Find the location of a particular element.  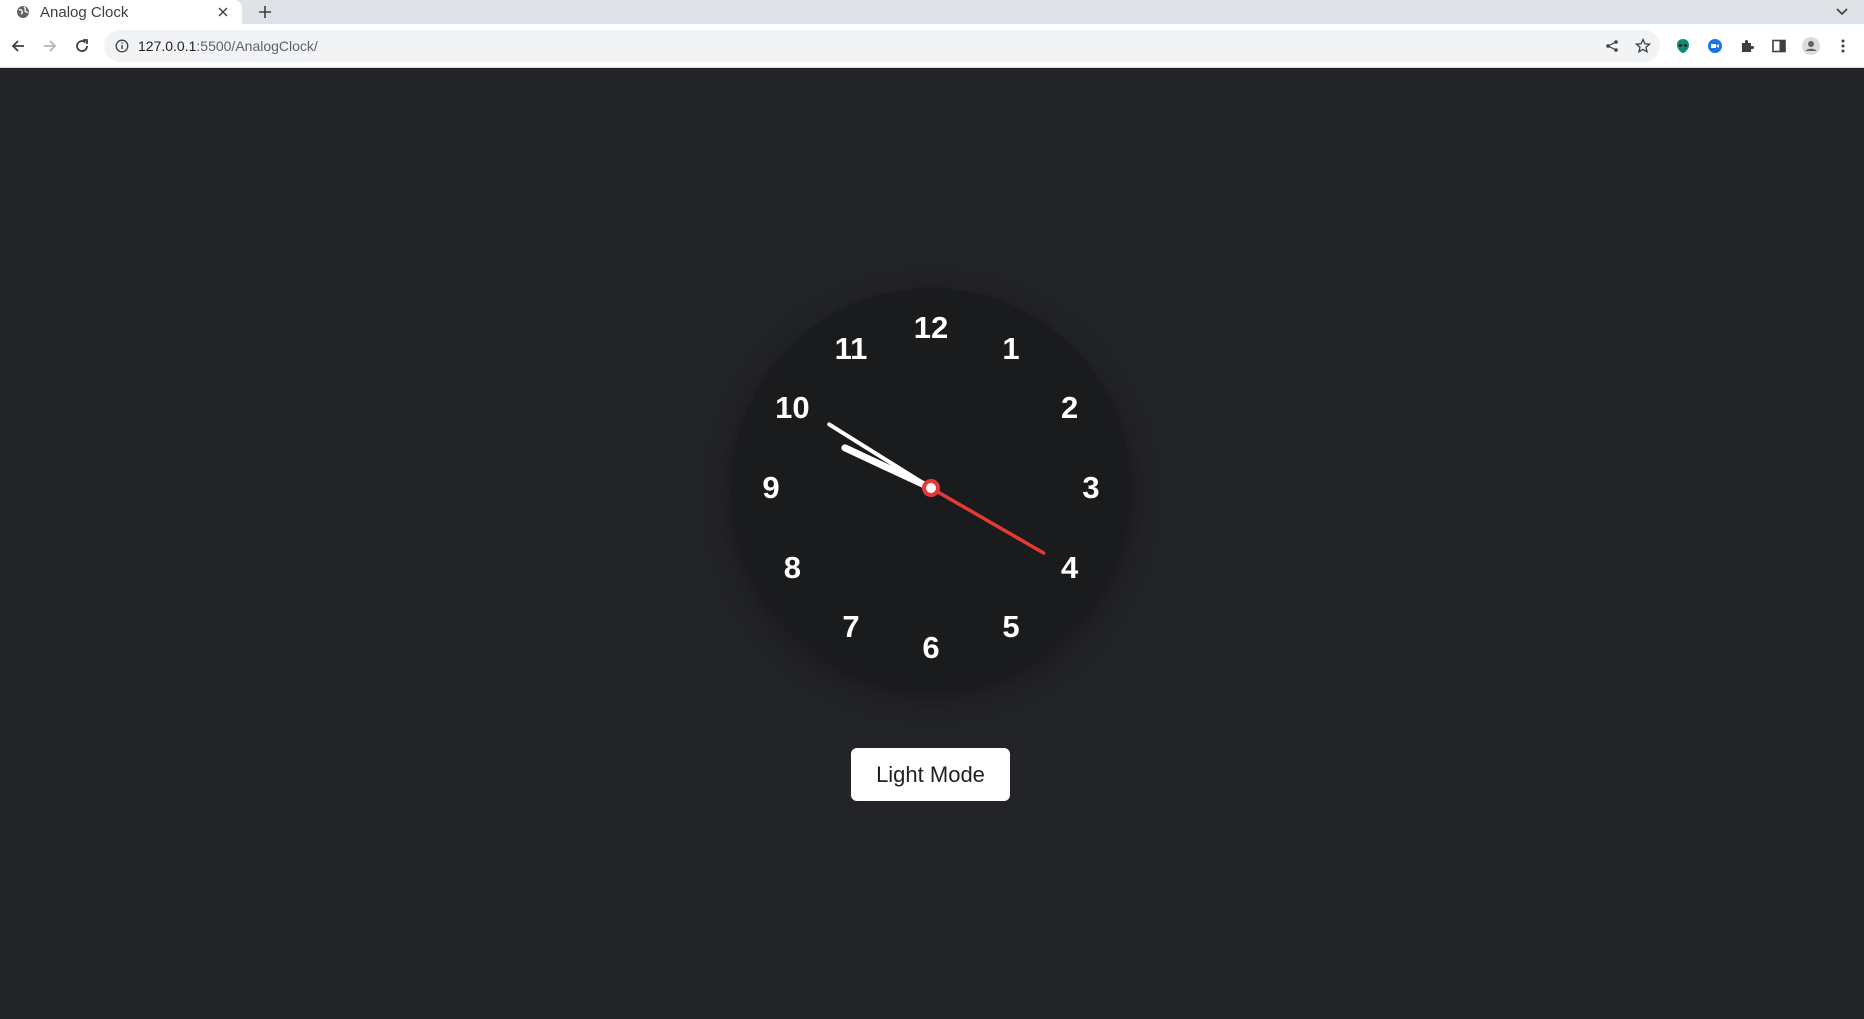

globe-icon is located at coordinates (23, 12).